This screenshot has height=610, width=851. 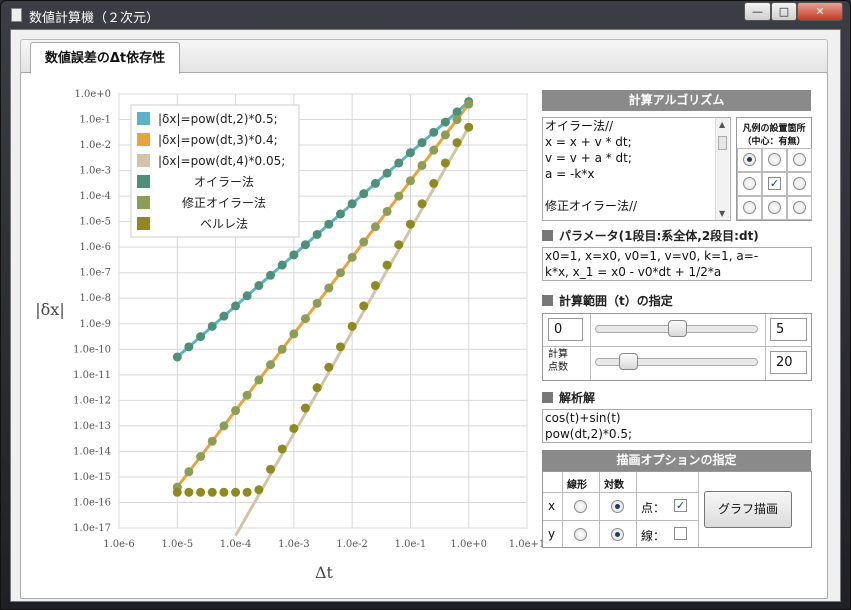 I want to click on y-tick-label: 1.0e-13, so click(x=92, y=426).